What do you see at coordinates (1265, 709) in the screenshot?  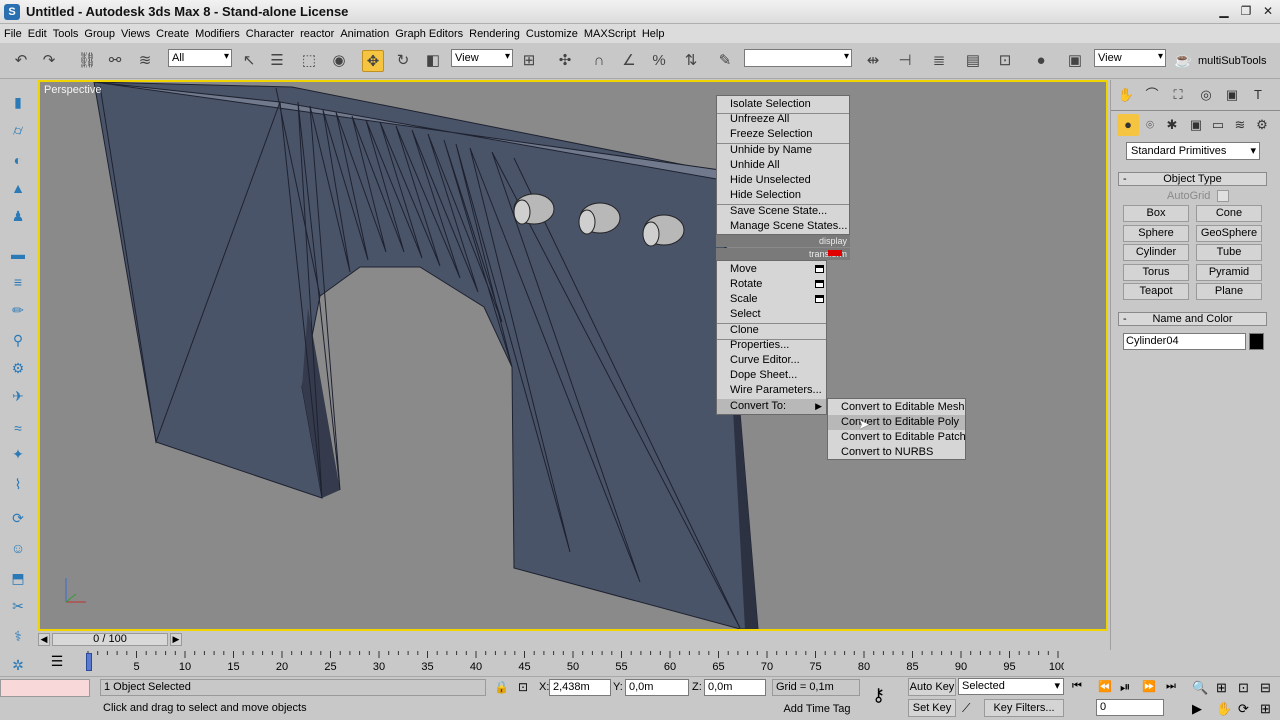 I see `maximize-viewport-icon: ⊞` at bounding box center [1265, 709].